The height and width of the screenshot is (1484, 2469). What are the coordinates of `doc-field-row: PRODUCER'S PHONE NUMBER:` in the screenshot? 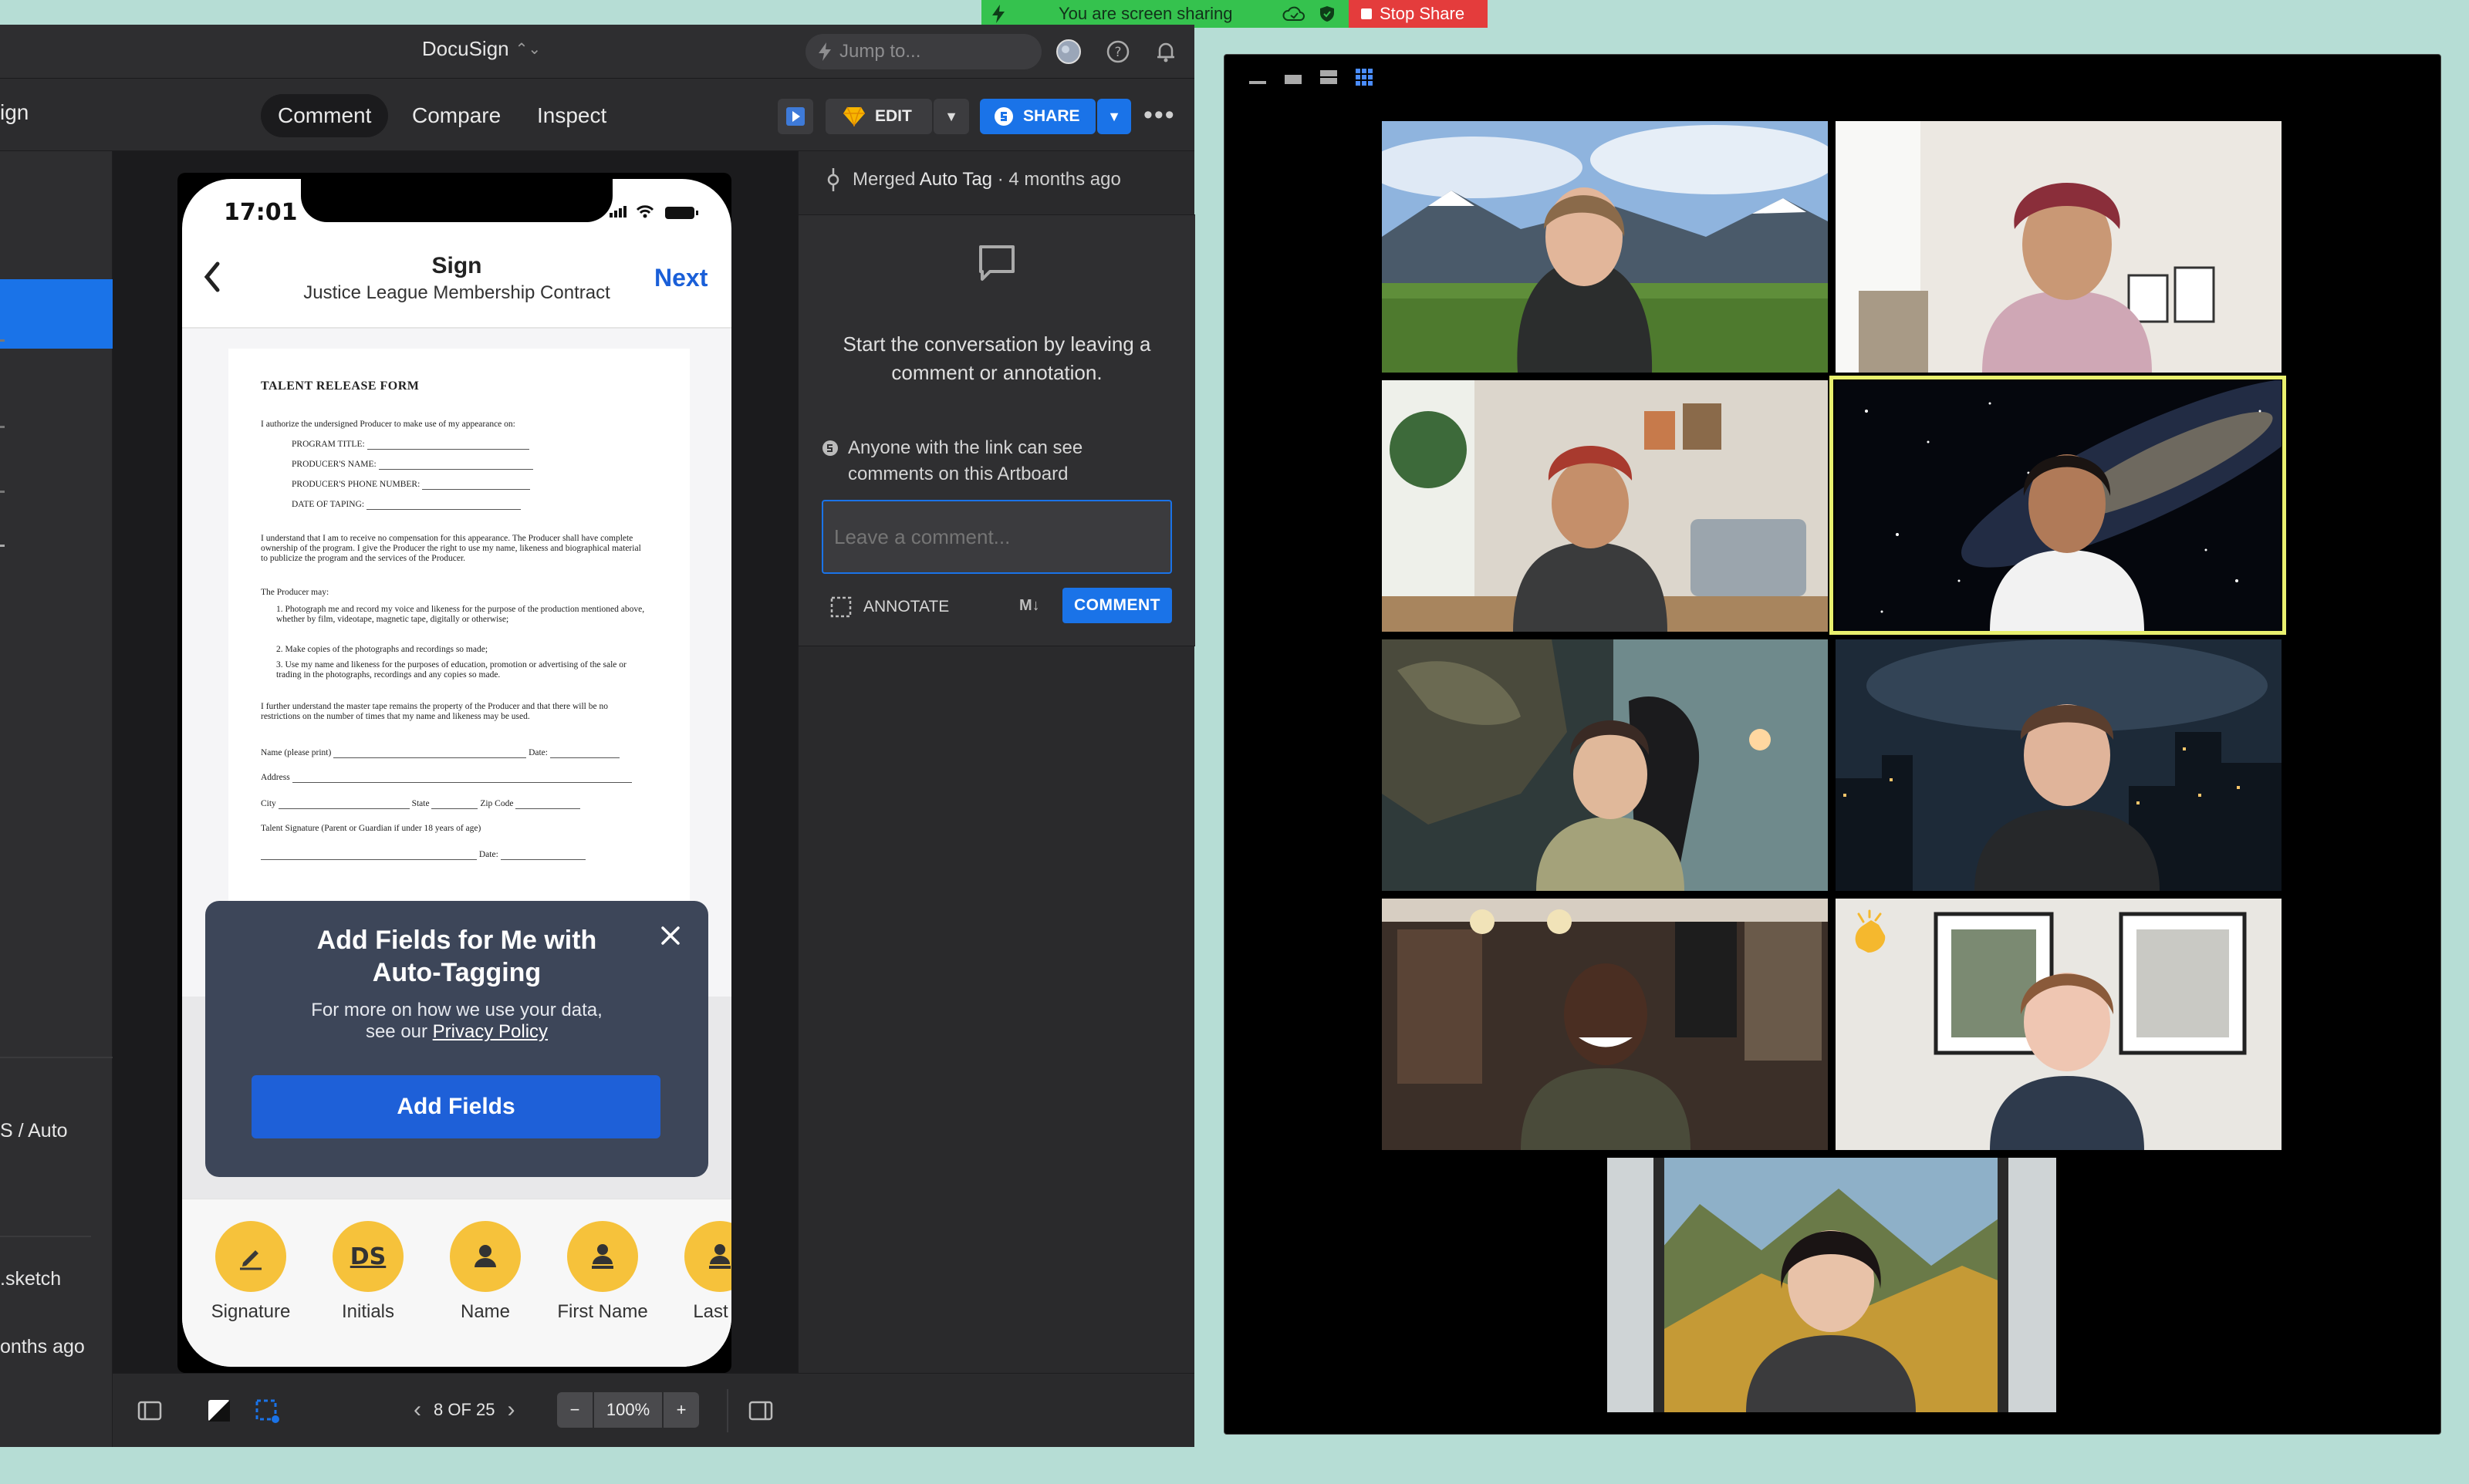 It's located at (485, 485).